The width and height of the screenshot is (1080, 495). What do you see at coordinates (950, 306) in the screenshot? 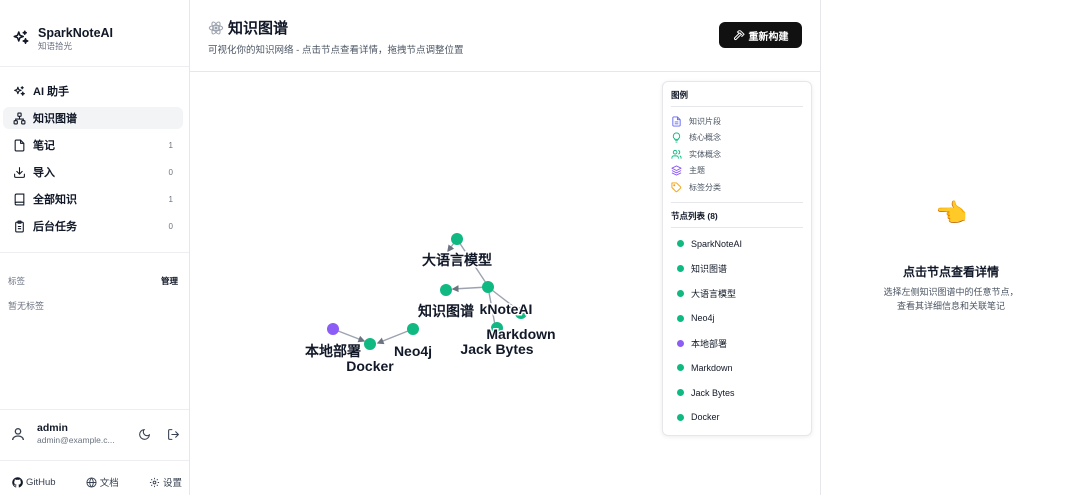
I see `detail-line: 查看其详细信息和关联笔记` at bounding box center [950, 306].